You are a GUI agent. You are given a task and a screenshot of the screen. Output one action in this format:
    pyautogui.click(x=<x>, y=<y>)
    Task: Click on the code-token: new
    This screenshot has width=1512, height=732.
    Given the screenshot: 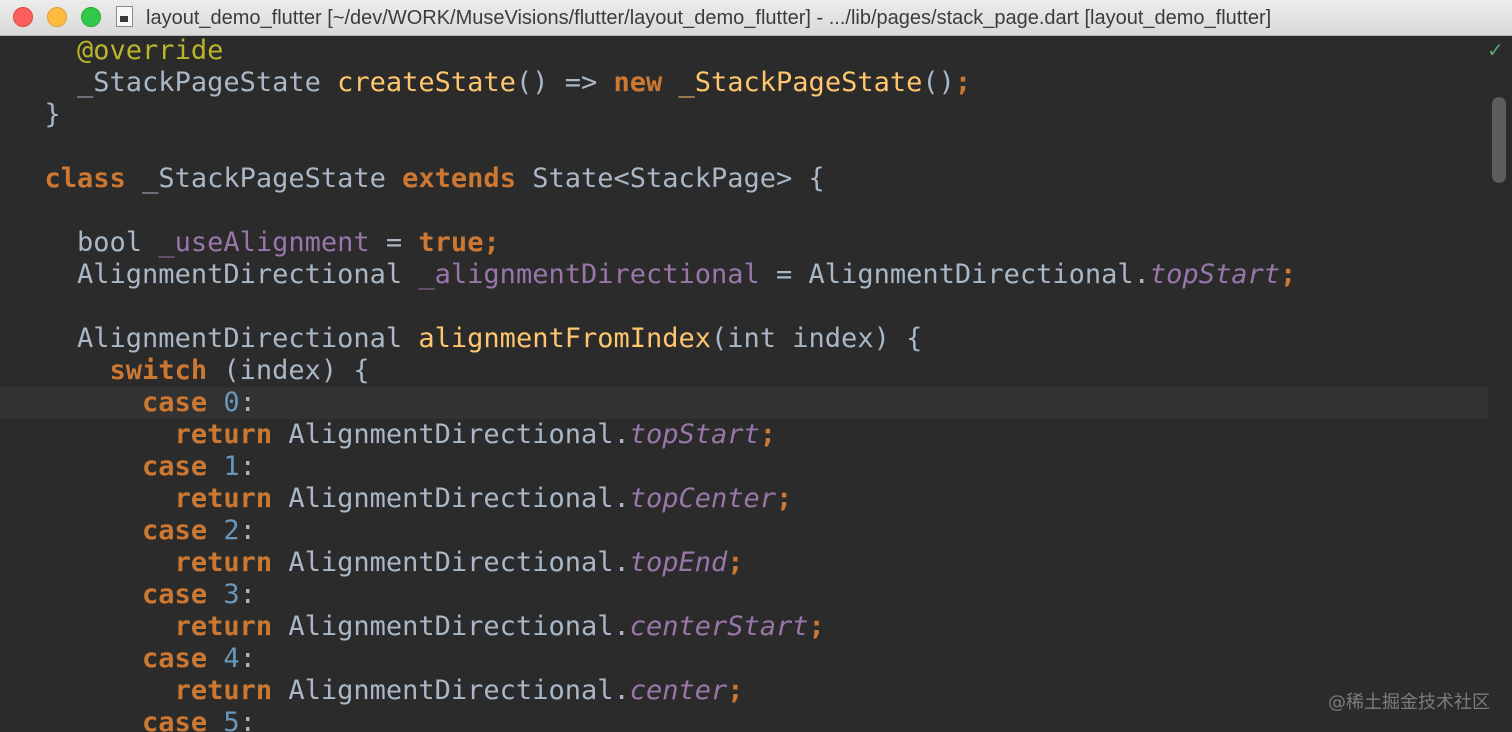 What is the action you would take?
    pyautogui.click(x=646, y=82)
    